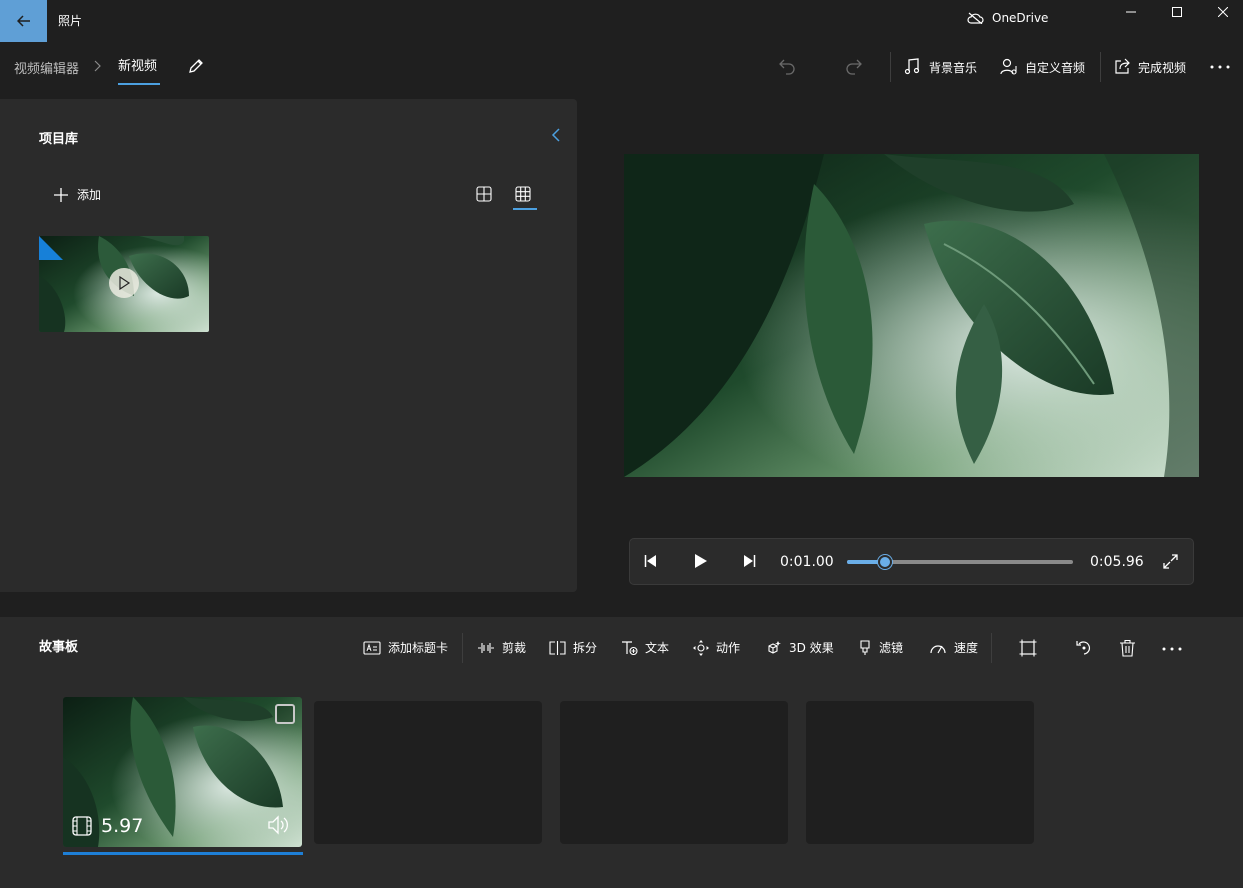  What do you see at coordinates (523, 194) in the screenshot?
I see `large-grid-view-icon` at bounding box center [523, 194].